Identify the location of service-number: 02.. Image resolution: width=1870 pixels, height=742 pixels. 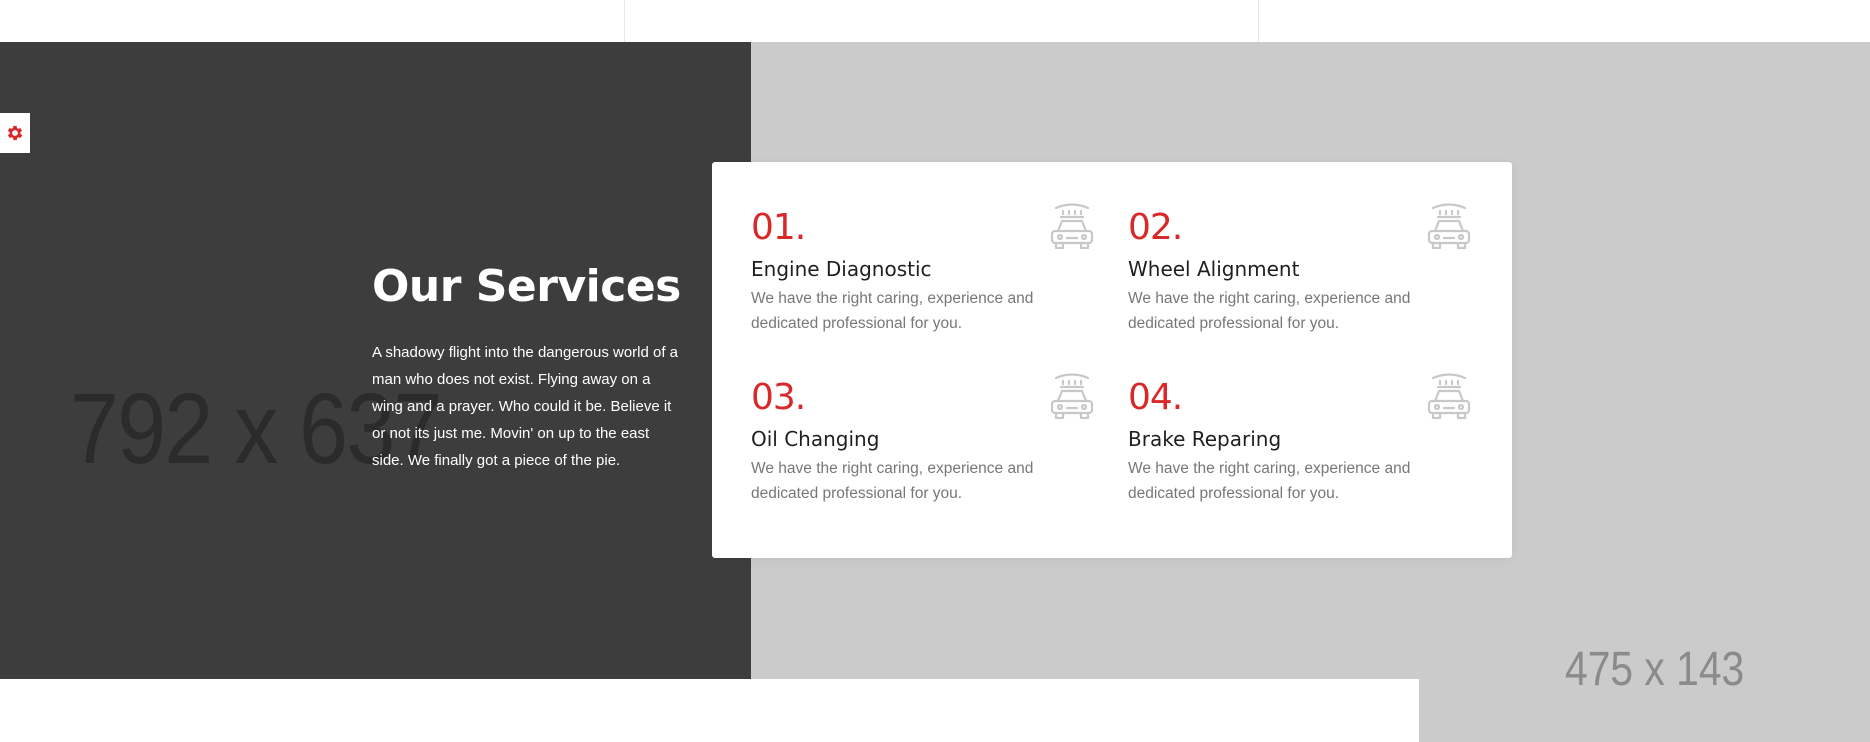
(1155, 227).